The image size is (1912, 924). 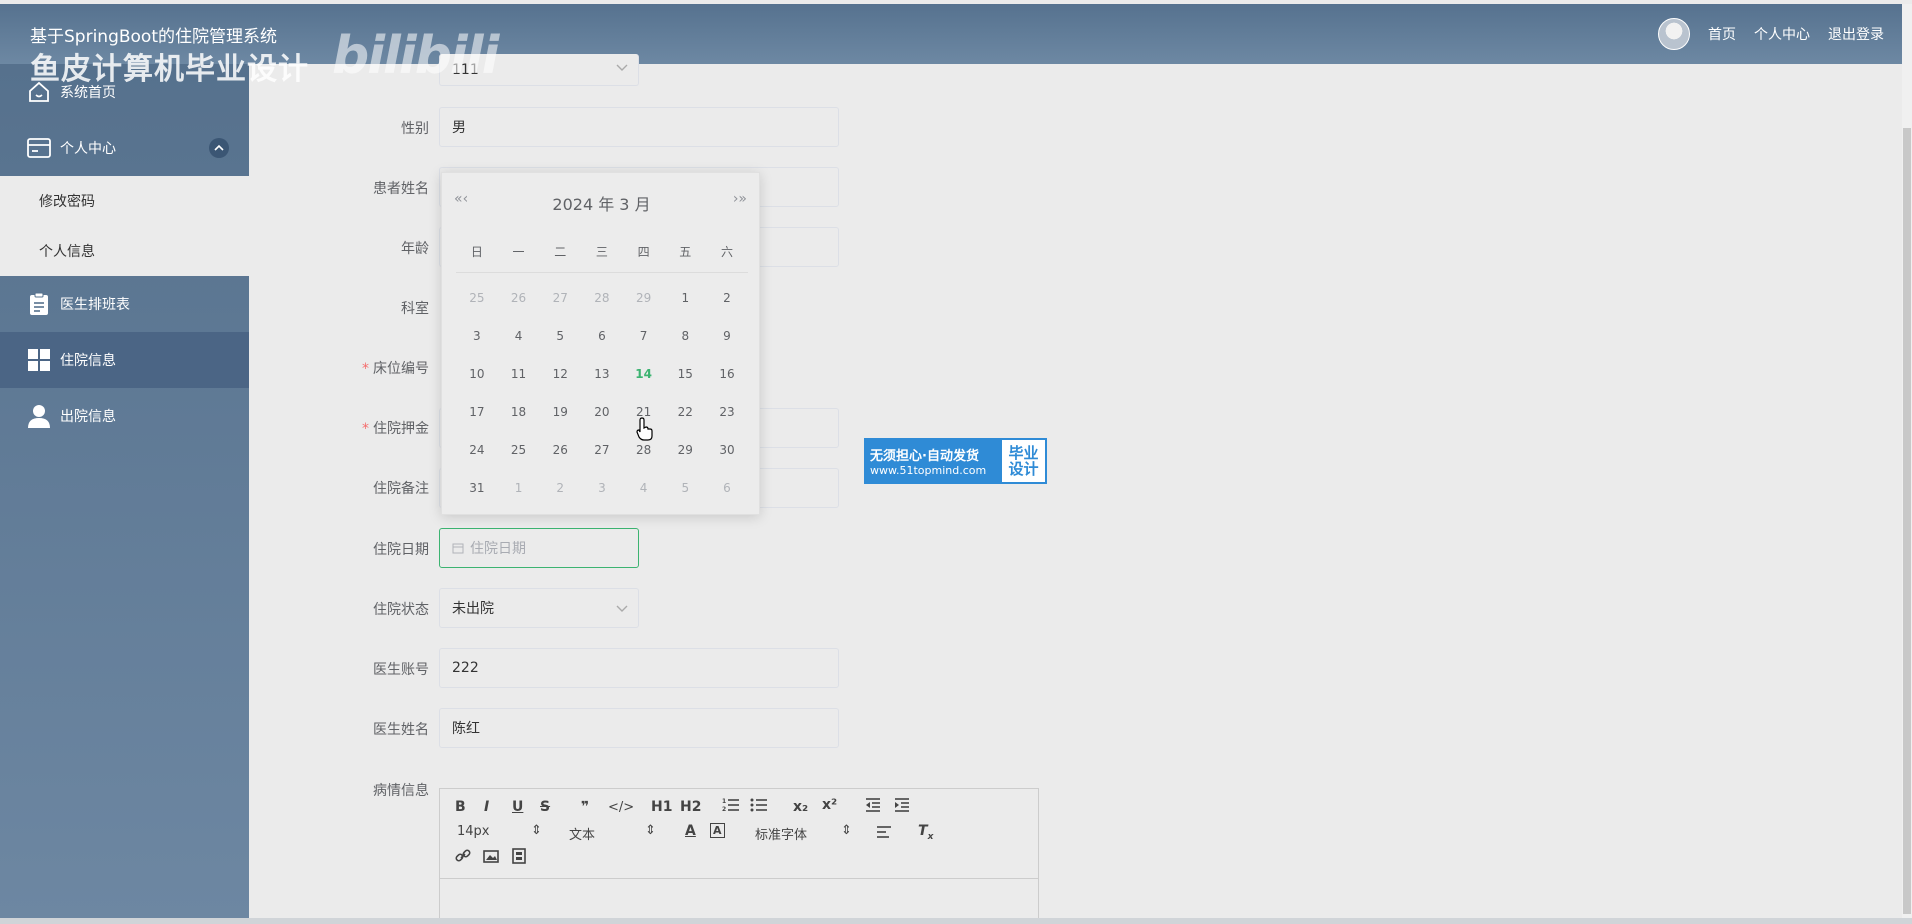 I want to click on font-size-select: 14px, so click(x=473, y=831).